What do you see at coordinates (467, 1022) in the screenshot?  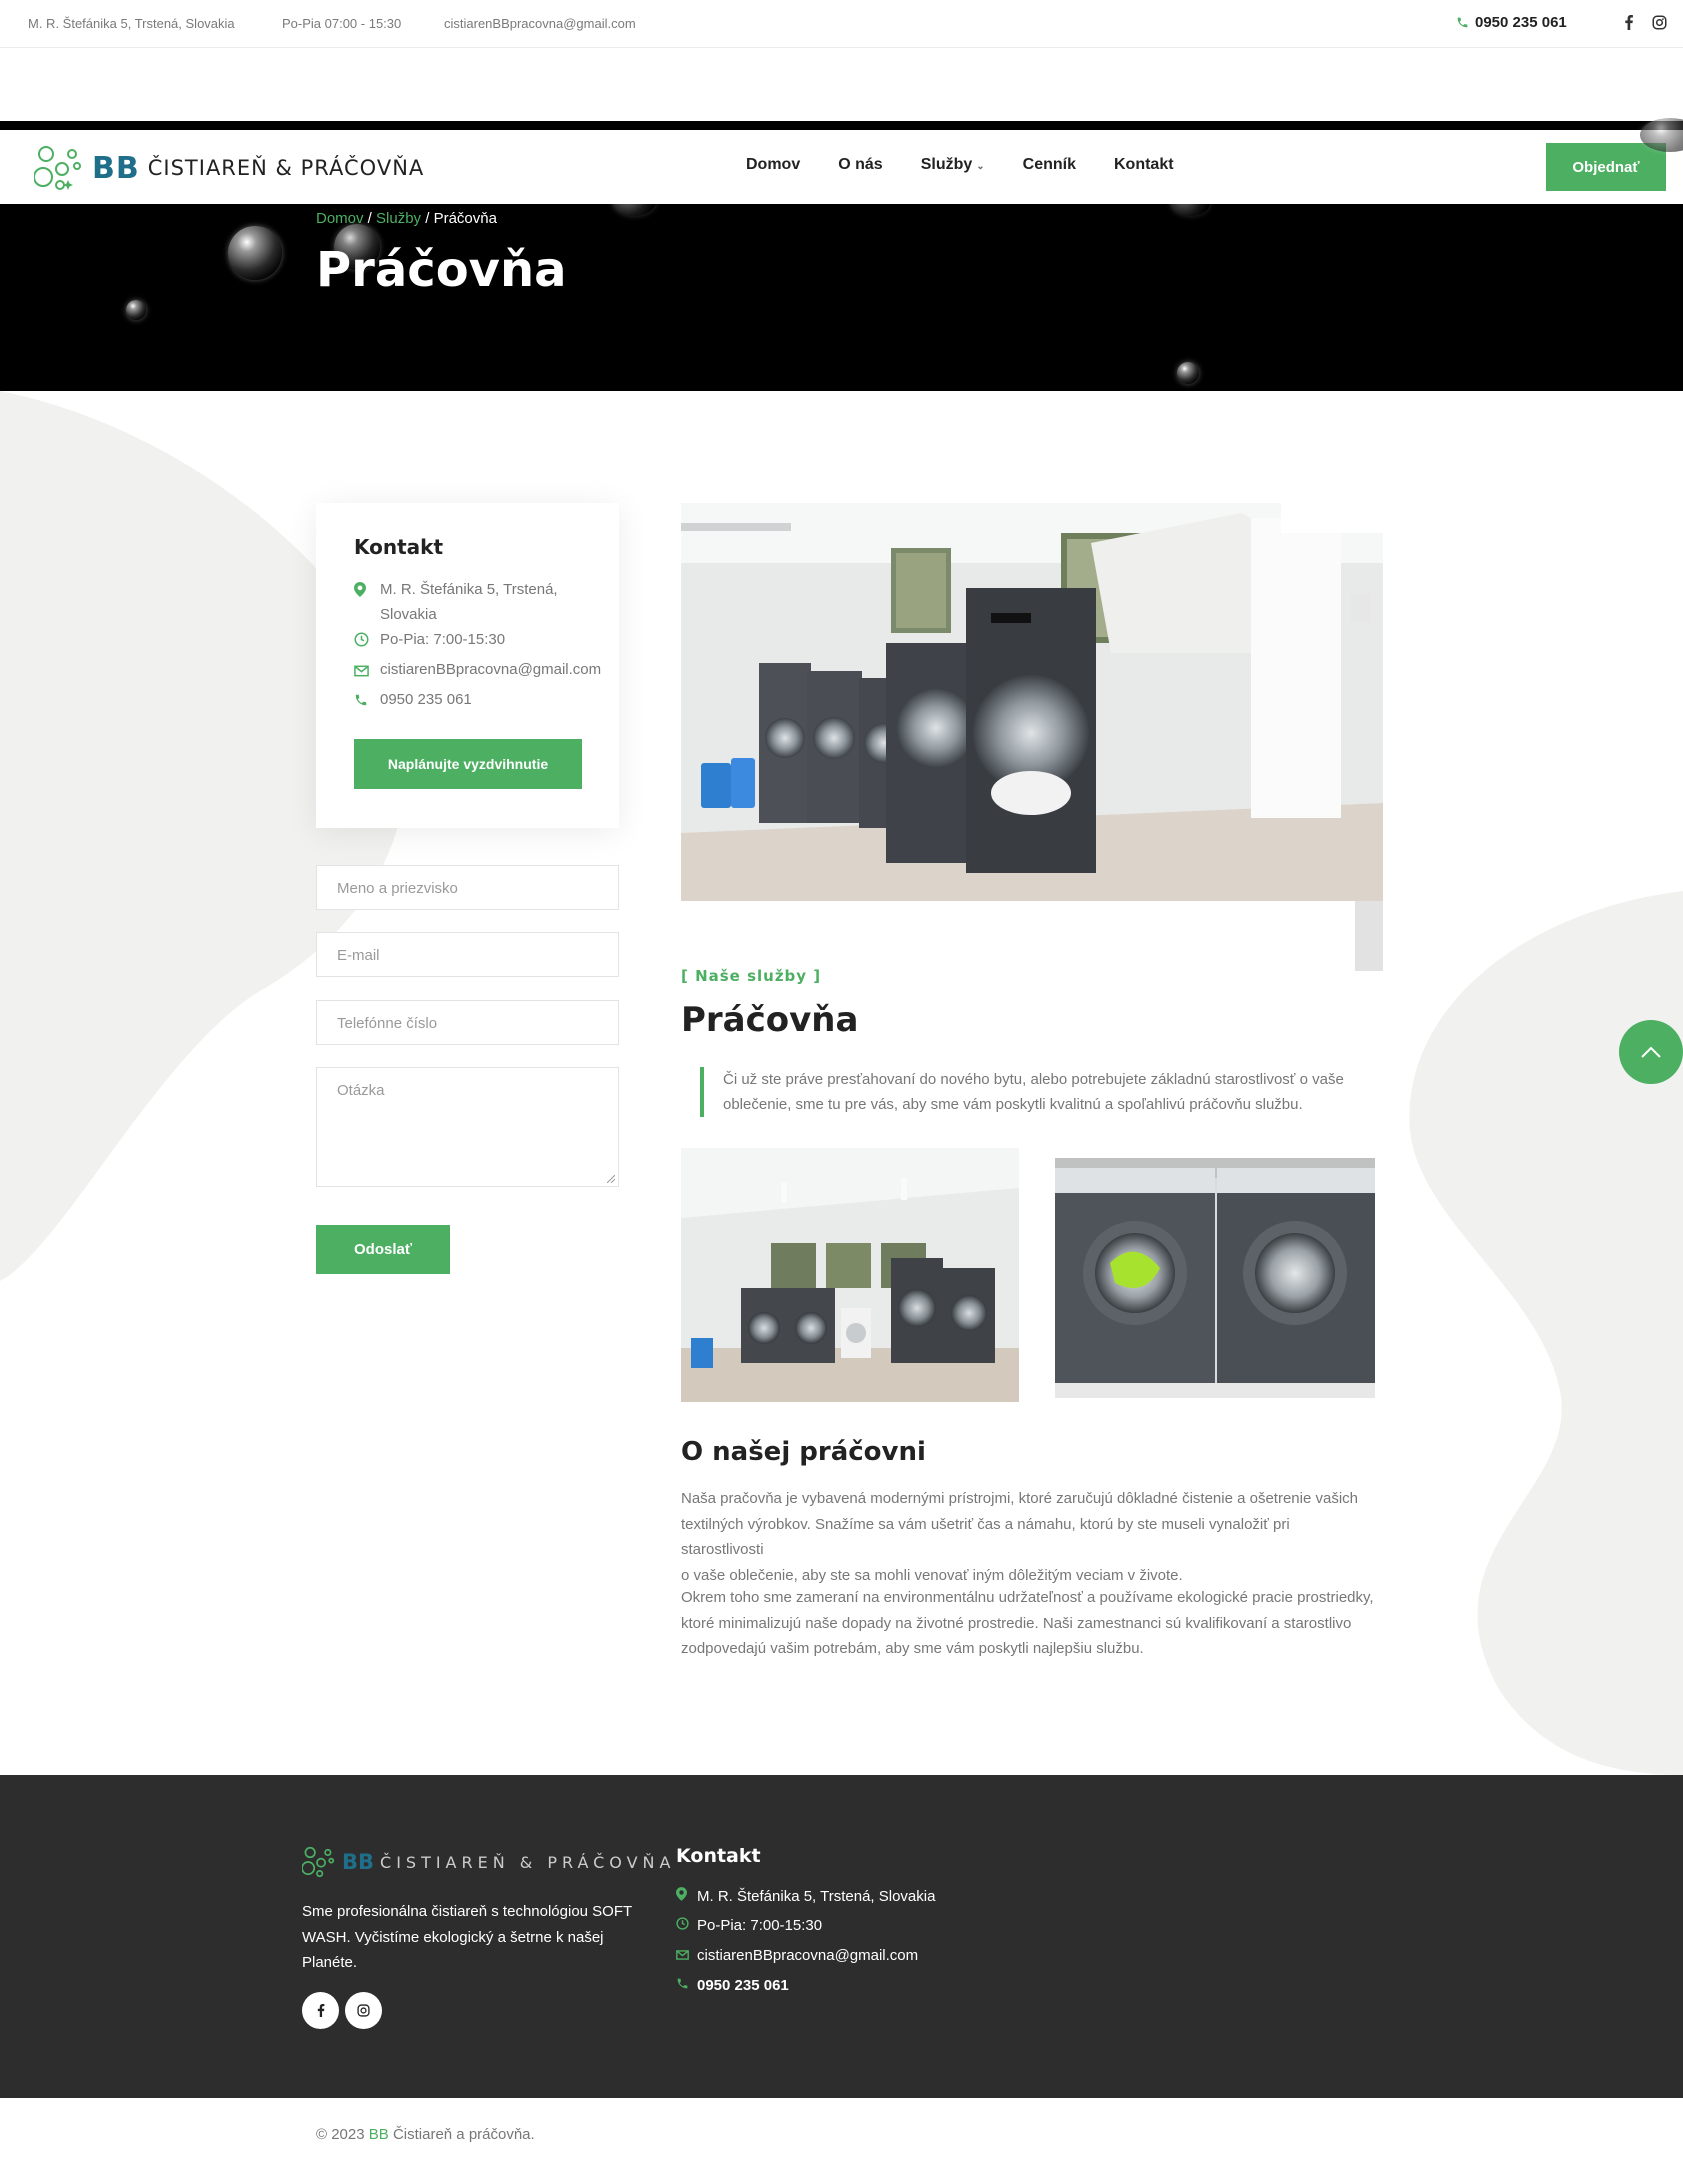 I see `phone-field: Telefónne číslo` at bounding box center [467, 1022].